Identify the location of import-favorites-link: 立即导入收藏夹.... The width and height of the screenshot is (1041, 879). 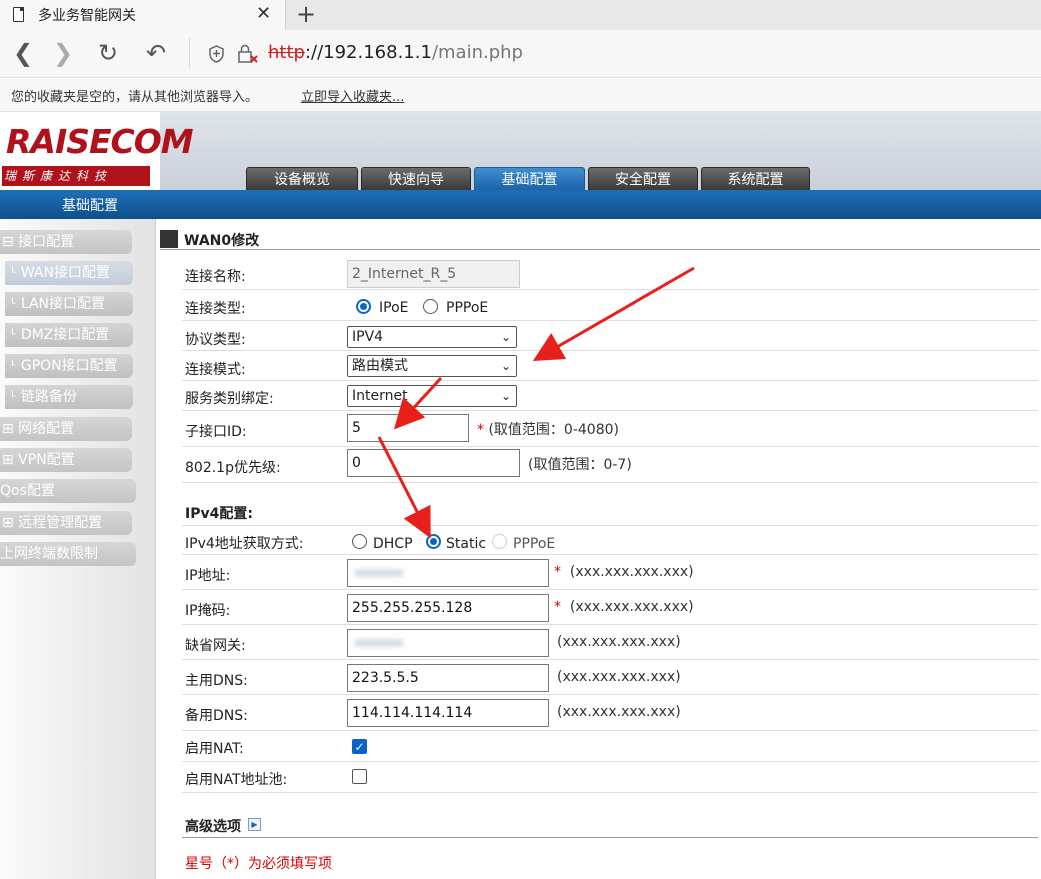
(352, 95).